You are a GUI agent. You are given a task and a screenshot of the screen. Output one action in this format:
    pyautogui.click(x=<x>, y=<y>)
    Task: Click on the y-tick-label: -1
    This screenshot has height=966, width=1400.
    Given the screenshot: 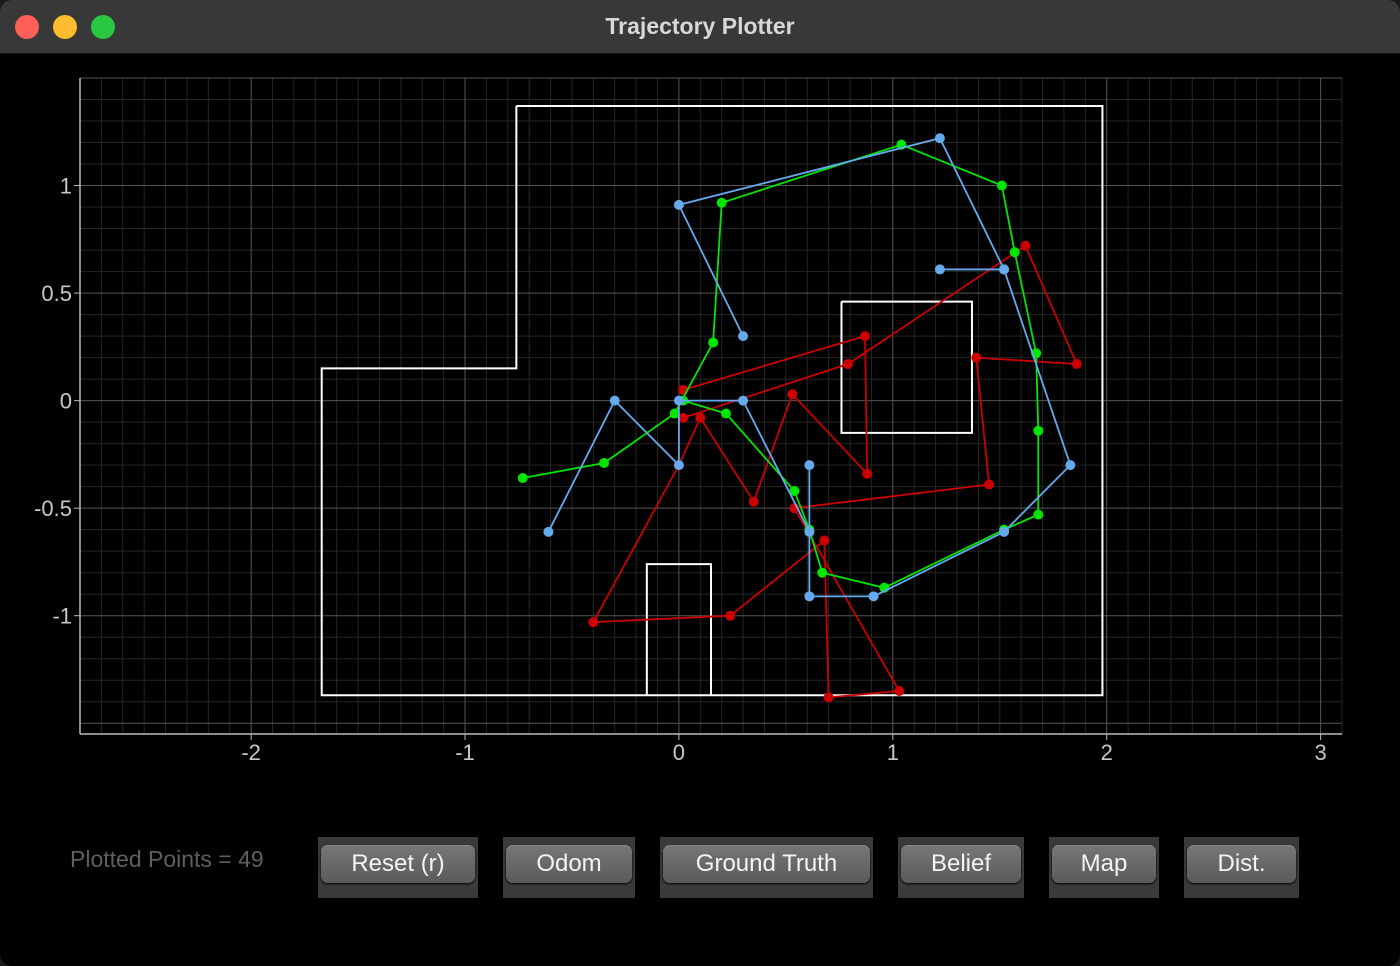 What is the action you would take?
    pyautogui.click(x=62, y=616)
    